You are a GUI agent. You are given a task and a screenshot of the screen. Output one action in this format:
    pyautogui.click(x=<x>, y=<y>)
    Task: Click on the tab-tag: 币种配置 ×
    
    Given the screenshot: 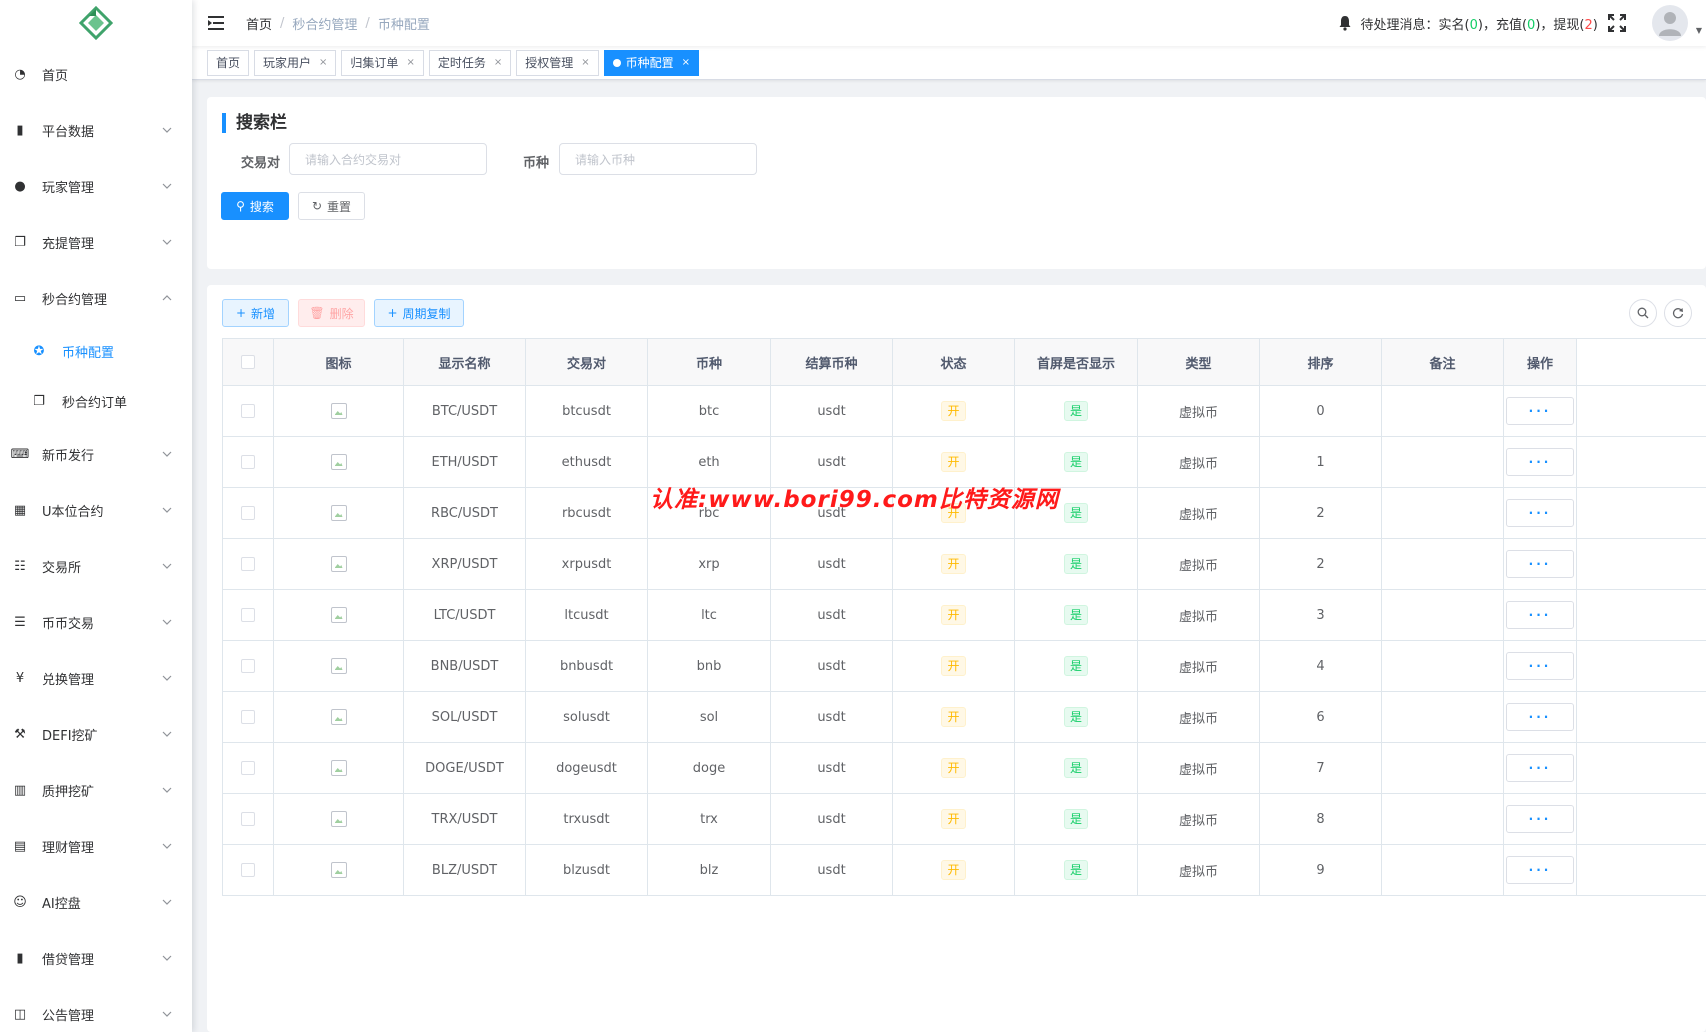 What is the action you would take?
    pyautogui.click(x=651, y=62)
    